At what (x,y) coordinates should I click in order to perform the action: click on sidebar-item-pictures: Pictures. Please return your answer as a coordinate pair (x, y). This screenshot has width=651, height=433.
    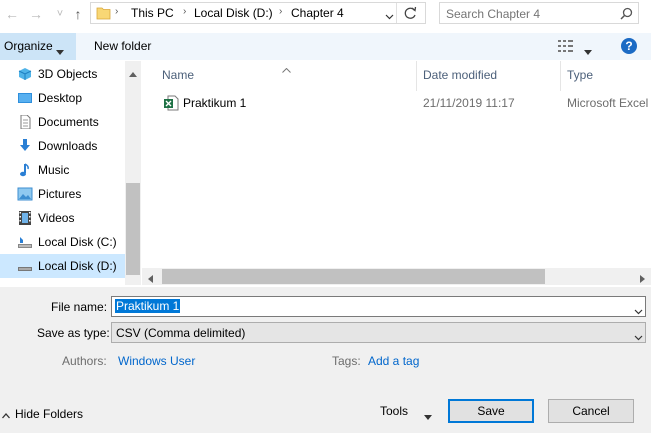
    Looking at the image, I should click on (62, 194).